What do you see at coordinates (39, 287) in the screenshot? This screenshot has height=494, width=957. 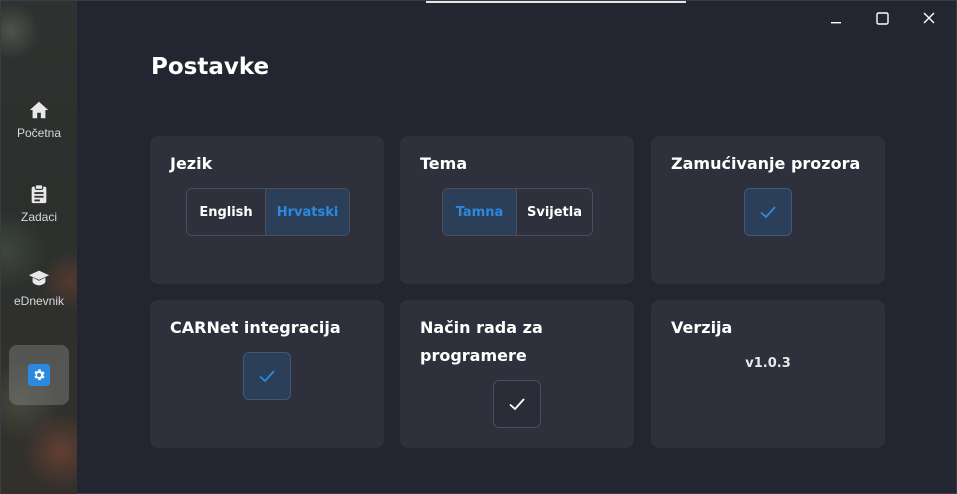 I see `sidebar-item-ednevnik: eDnevnik` at bounding box center [39, 287].